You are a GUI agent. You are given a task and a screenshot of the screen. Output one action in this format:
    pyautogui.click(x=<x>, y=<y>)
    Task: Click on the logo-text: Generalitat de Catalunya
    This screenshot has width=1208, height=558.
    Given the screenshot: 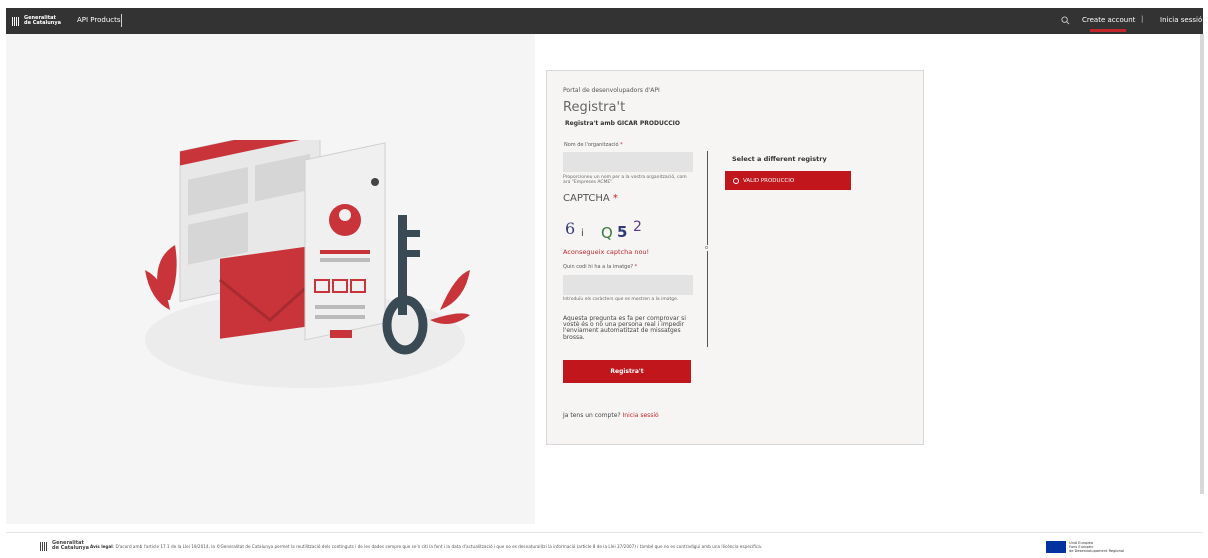 What is the action you would take?
    pyautogui.click(x=42, y=21)
    